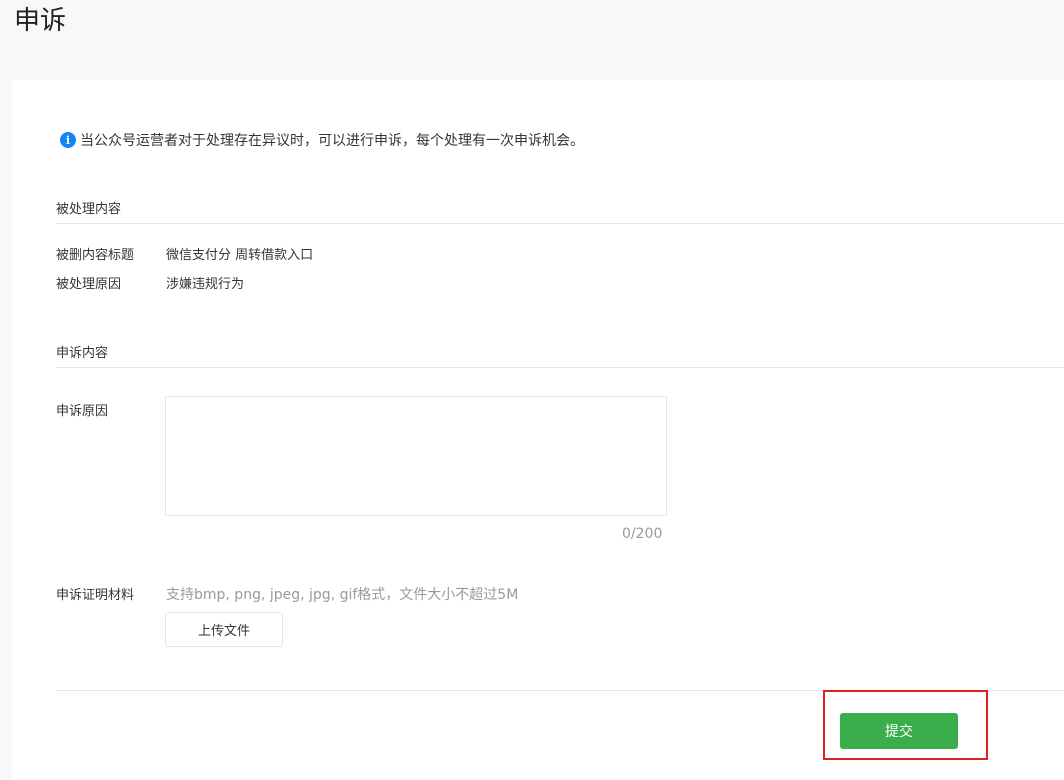  I want to click on deleted-title-label: 被删内容标题, so click(95, 255).